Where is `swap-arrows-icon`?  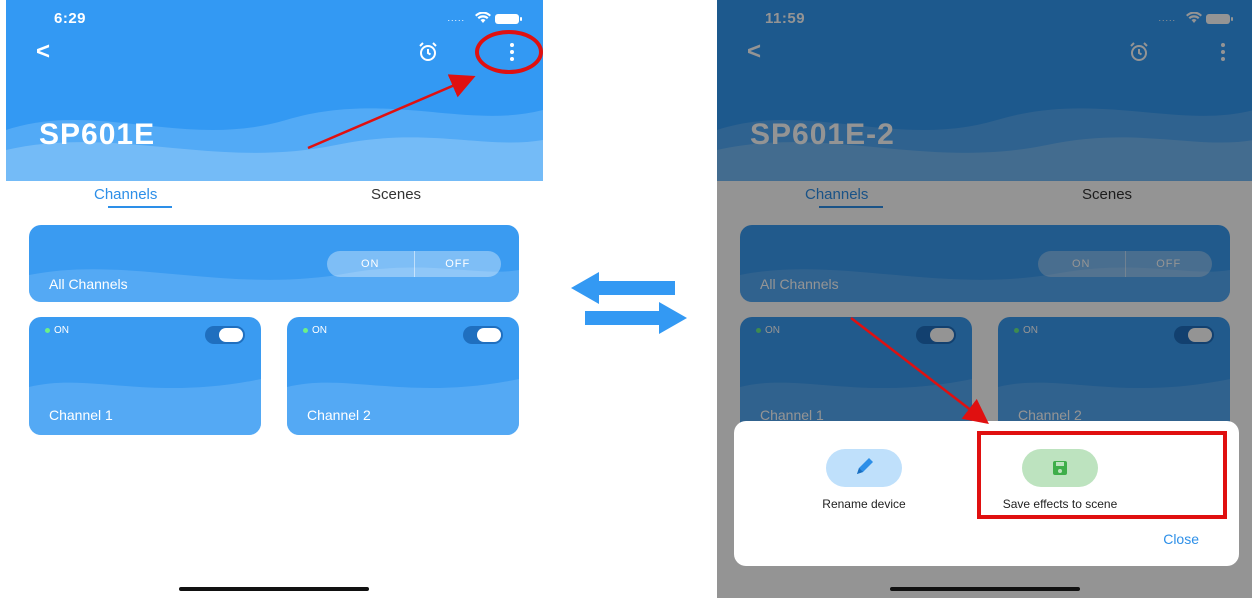 swap-arrows-icon is located at coordinates (629, 303).